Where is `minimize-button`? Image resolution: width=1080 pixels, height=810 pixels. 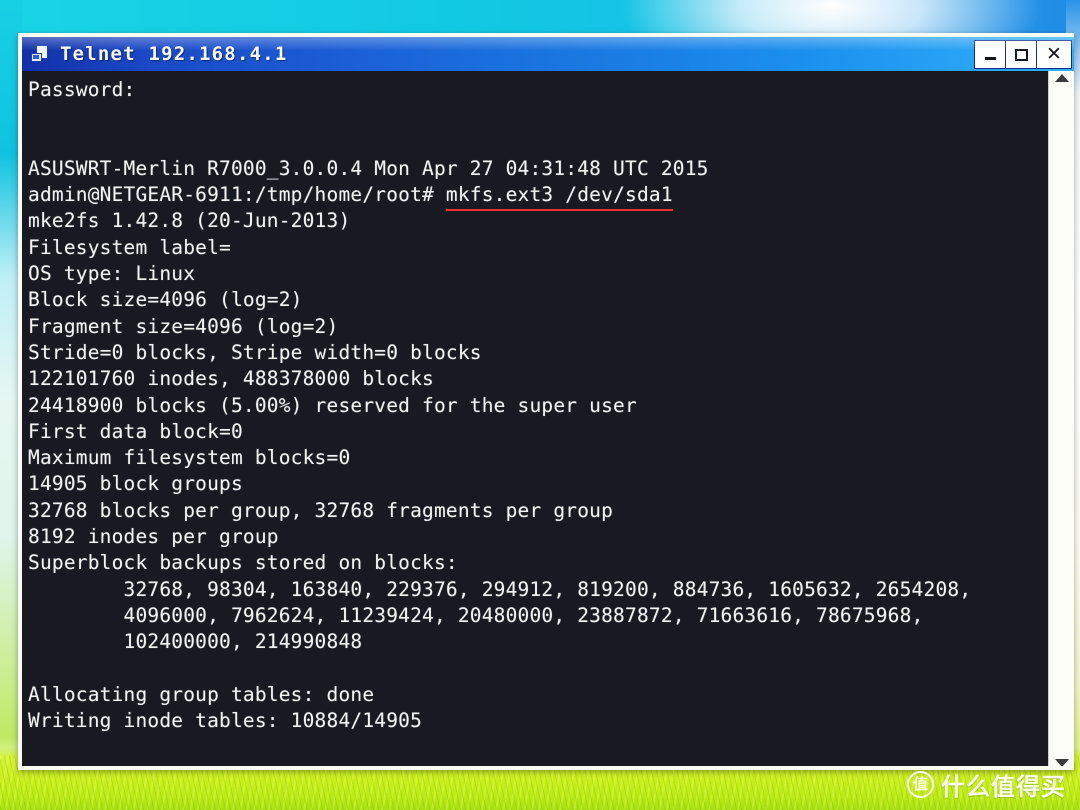 minimize-button is located at coordinates (990, 54).